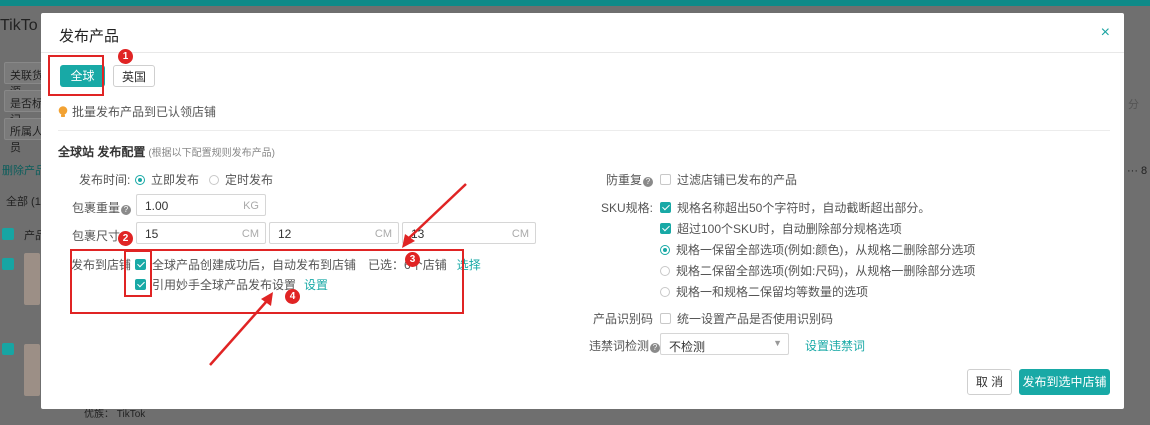 The width and height of the screenshot is (1150, 425). Describe the element at coordinates (795, 207) in the screenshot. I see `sku-truncate-checkbox: 规格名称超出50个字符时，自动截断超出部分。` at that location.